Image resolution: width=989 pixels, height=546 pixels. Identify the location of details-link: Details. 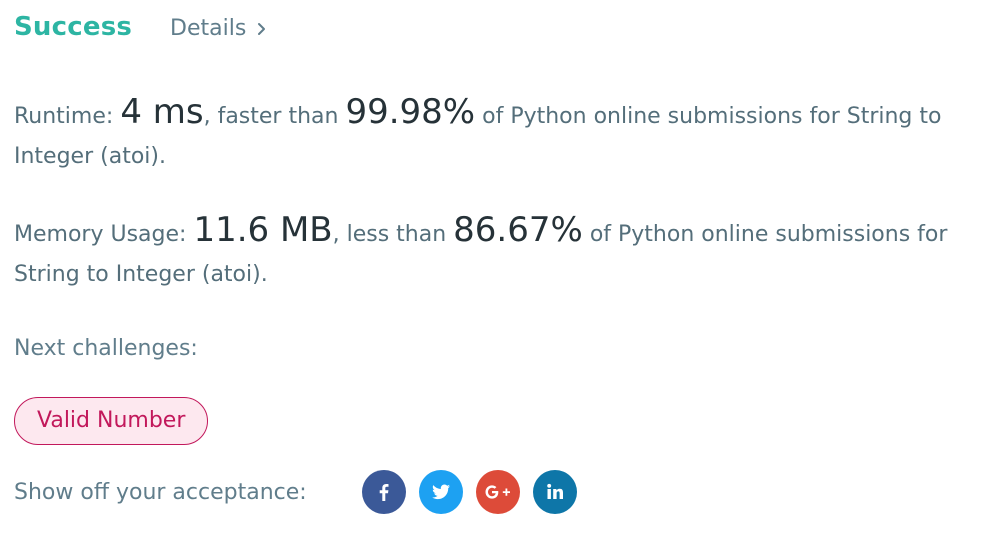
(219, 28).